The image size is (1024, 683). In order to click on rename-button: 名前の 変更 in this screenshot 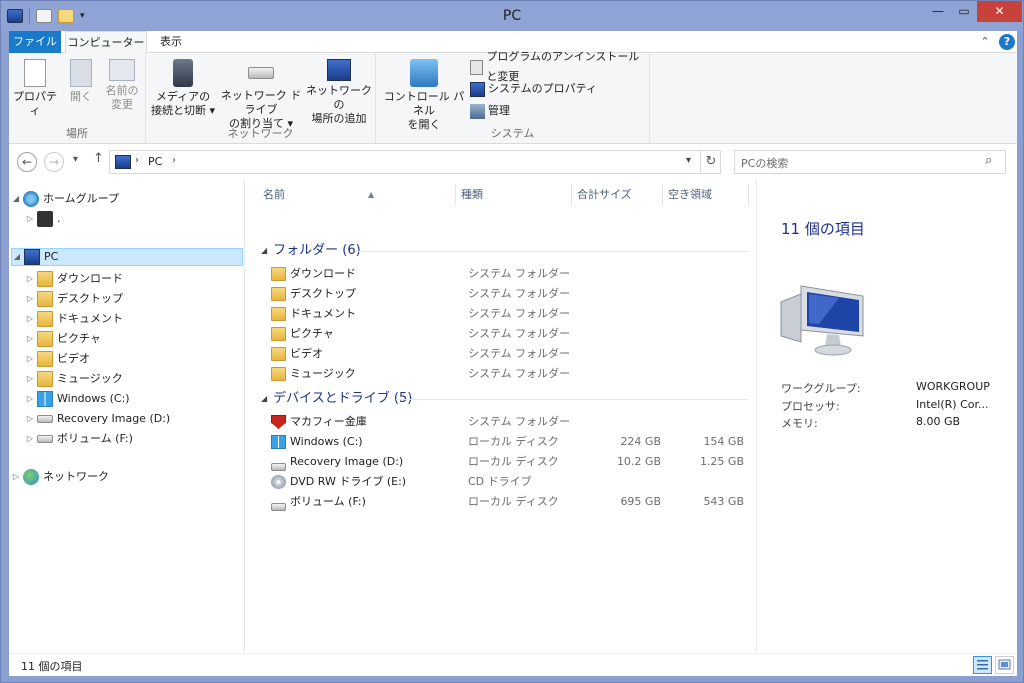, I will do `click(122, 85)`.